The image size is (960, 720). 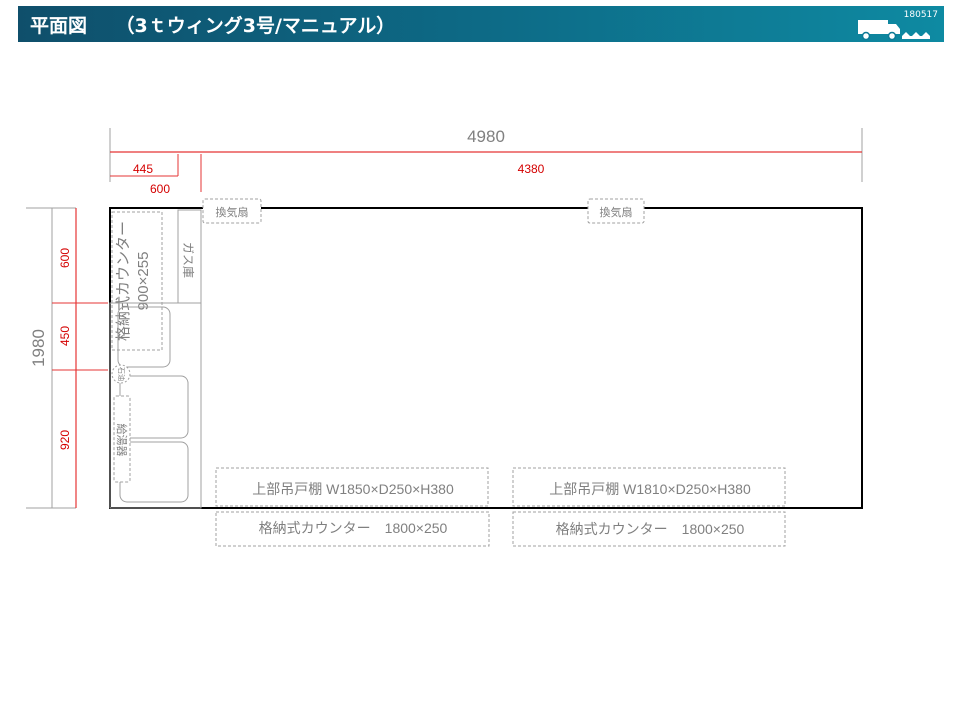 I want to click on vent-fan-left-label: 換気扇, so click(x=232, y=212).